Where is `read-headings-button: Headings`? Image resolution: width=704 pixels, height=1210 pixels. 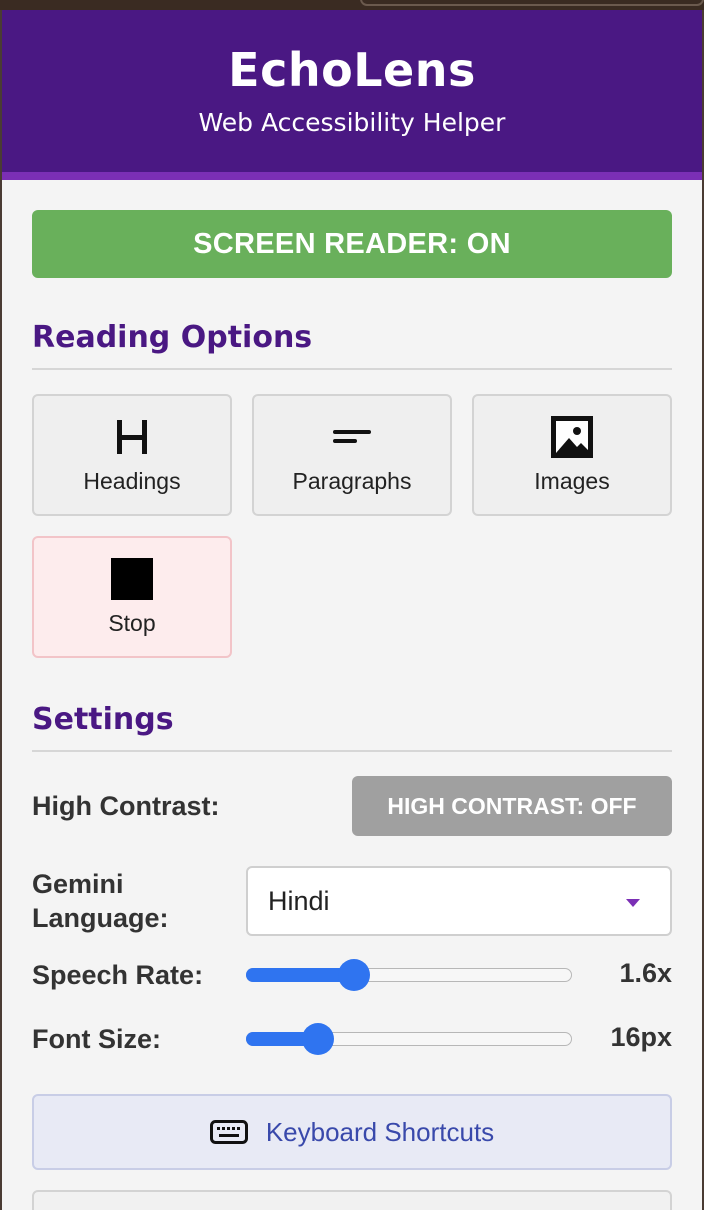
read-headings-button: Headings is located at coordinates (132, 455).